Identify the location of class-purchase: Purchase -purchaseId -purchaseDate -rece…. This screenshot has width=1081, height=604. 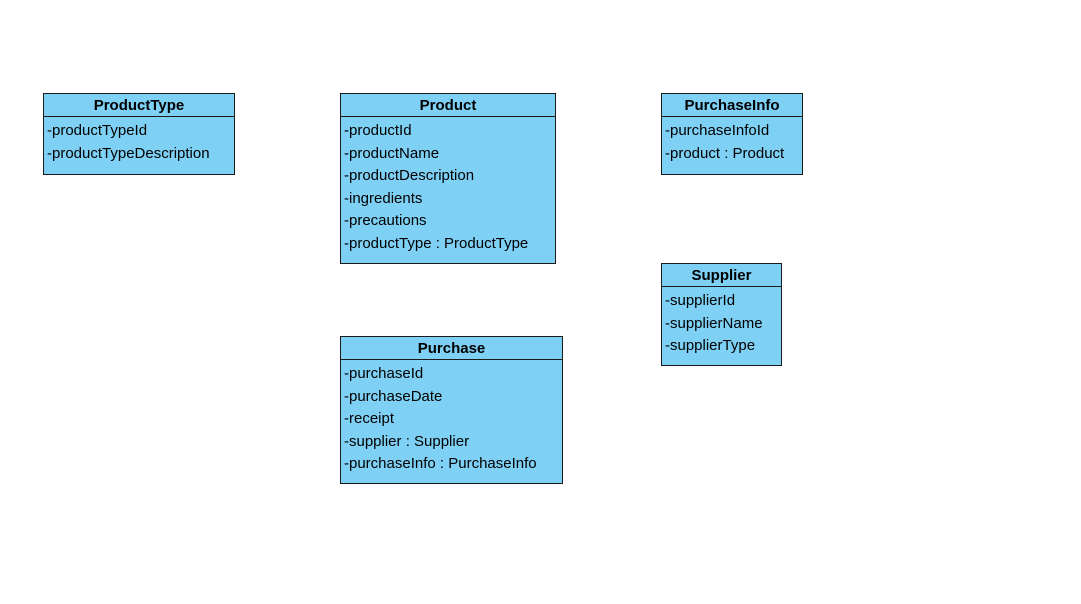
(451, 410).